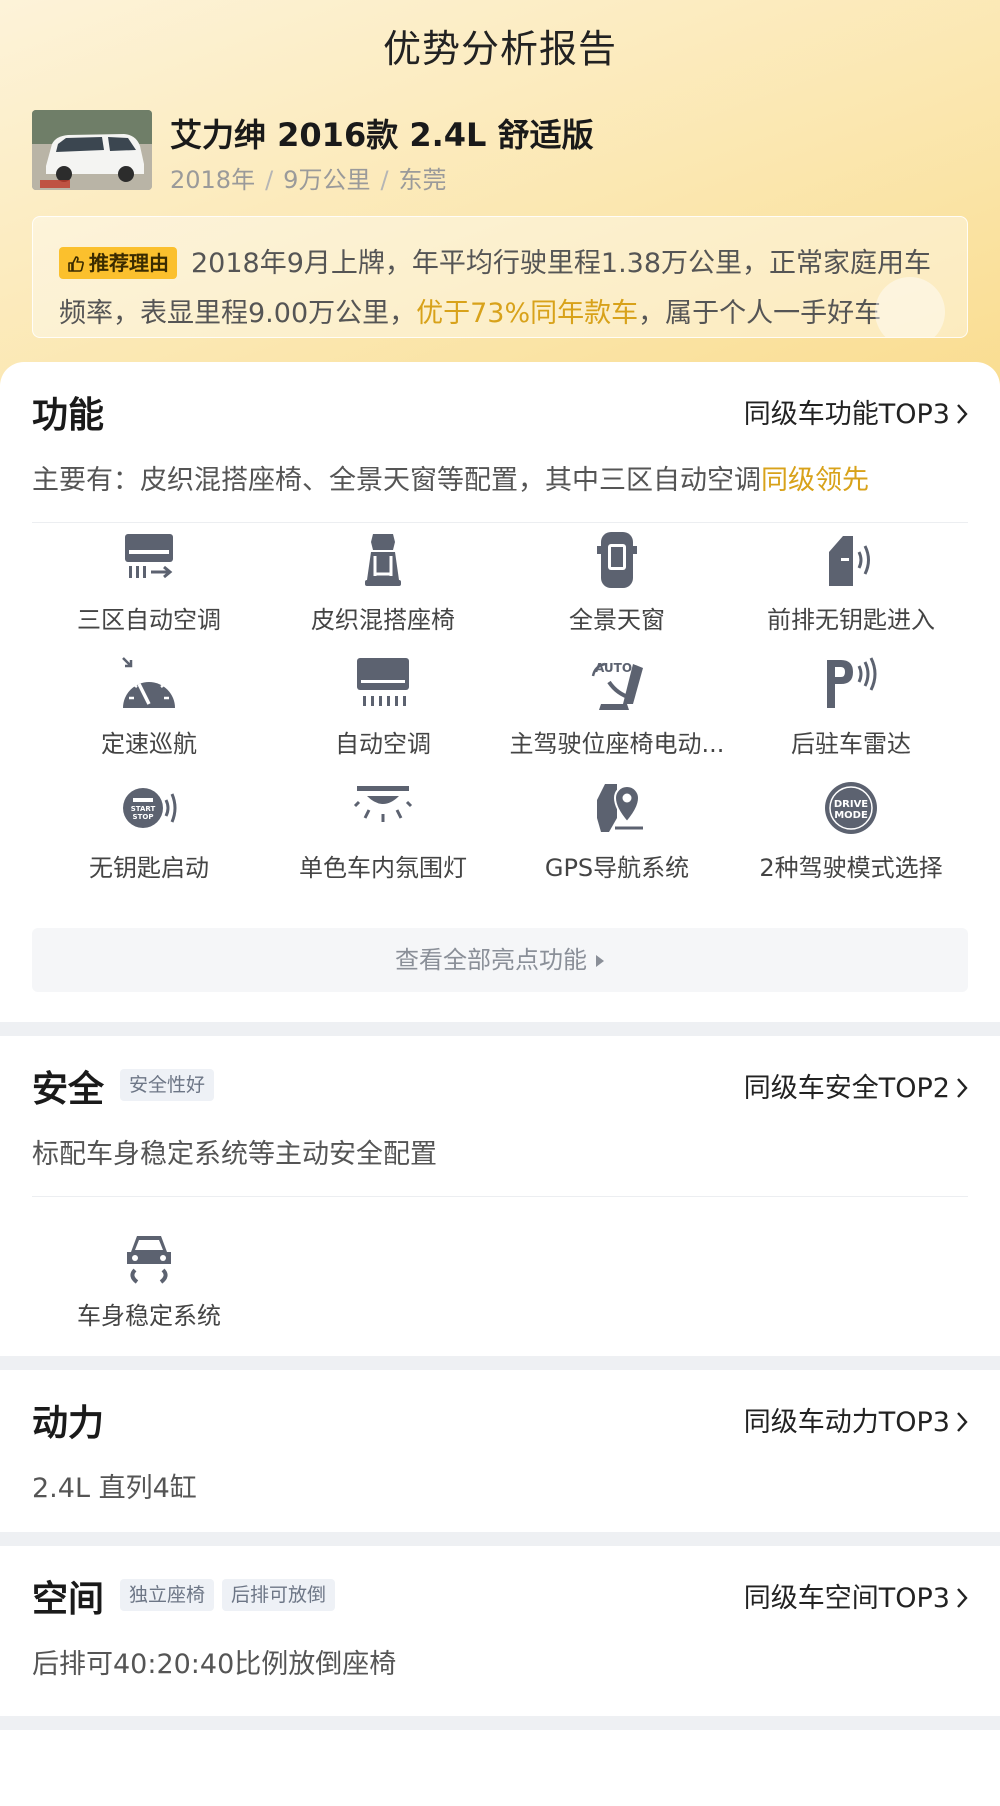  Describe the element at coordinates (851, 868) in the screenshot. I see `feature-label: 2种驾驶模式选择` at that location.